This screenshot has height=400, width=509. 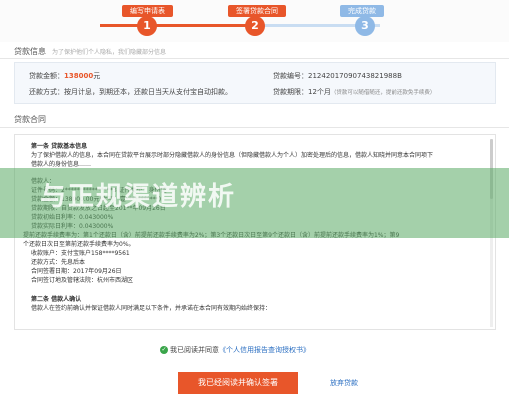 I want to click on cancel-loan-link: 放弃贷款, so click(x=344, y=383).